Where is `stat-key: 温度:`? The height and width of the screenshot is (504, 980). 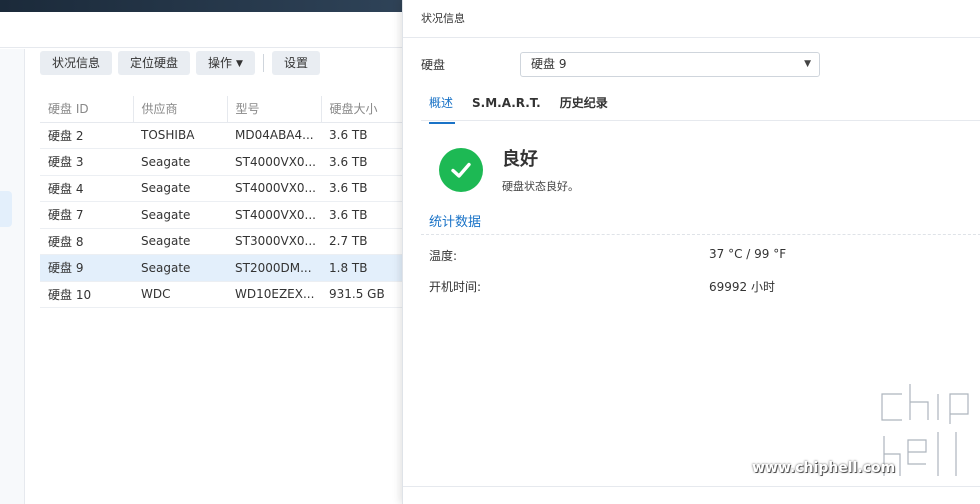
stat-key: 温度: is located at coordinates (443, 256).